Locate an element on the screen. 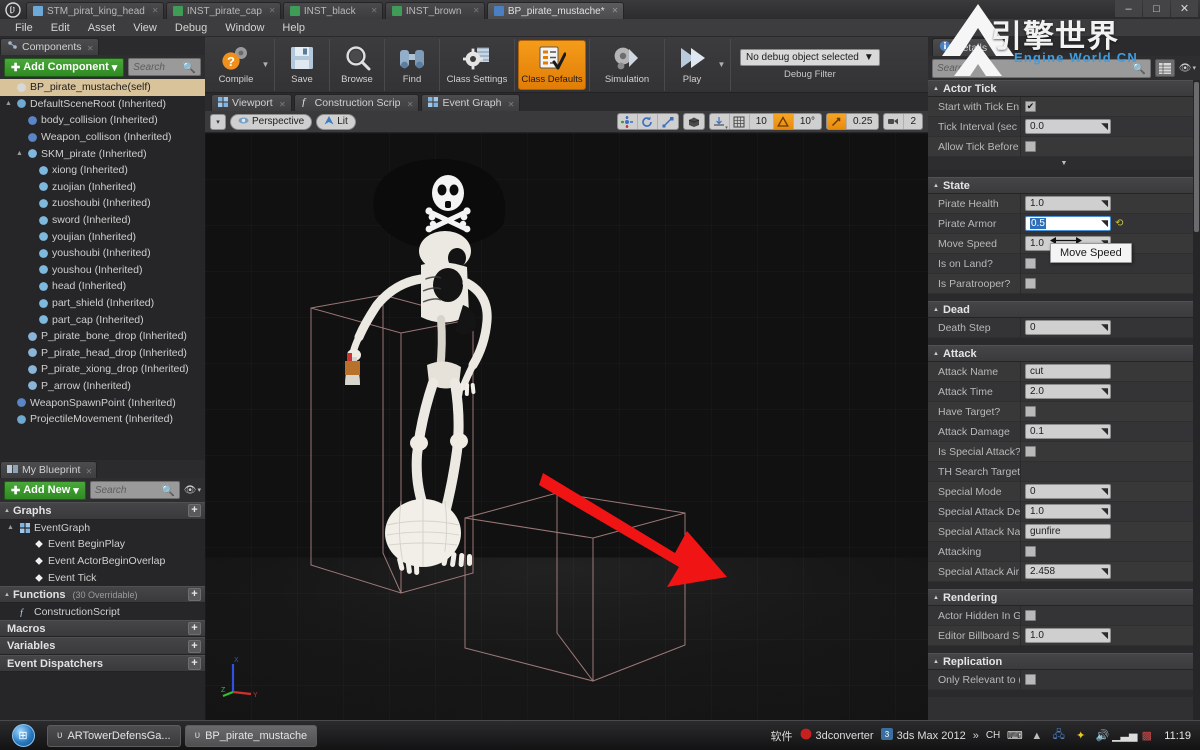  scale-icon is located at coordinates (668, 121).